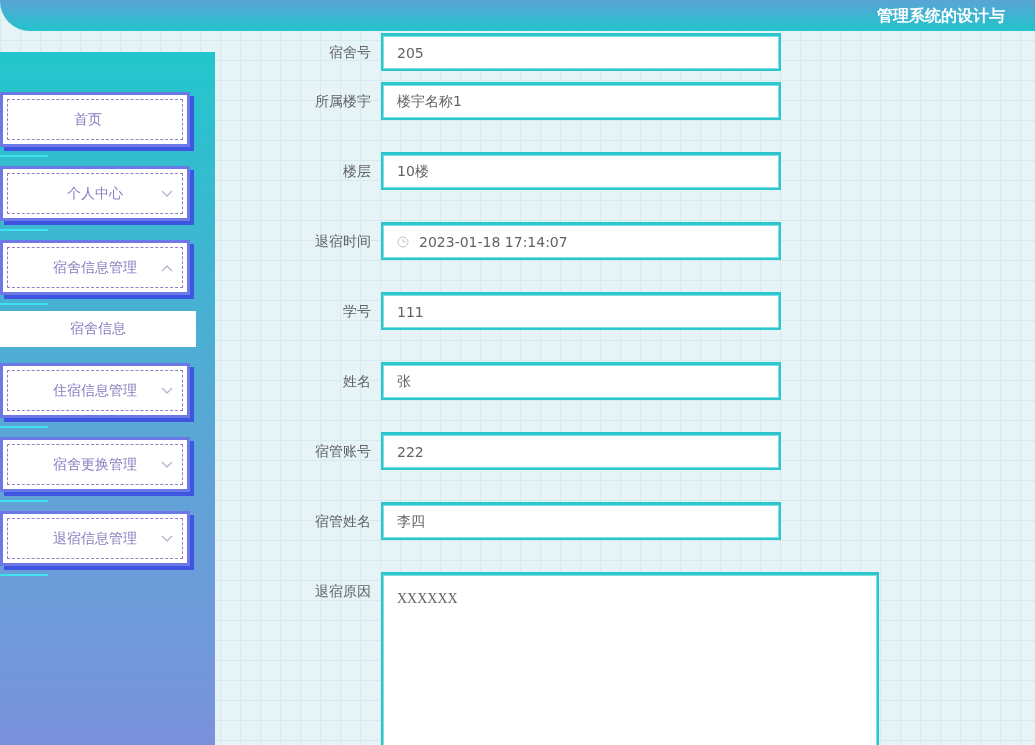  What do you see at coordinates (581, 171) in the screenshot?
I see `input-field: 10楼` at bounding box center [581, 171].